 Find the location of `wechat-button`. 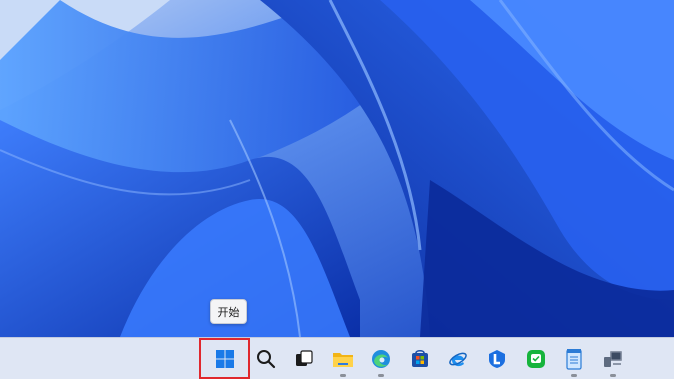

wechat-button is located at coordinates (536, 359).